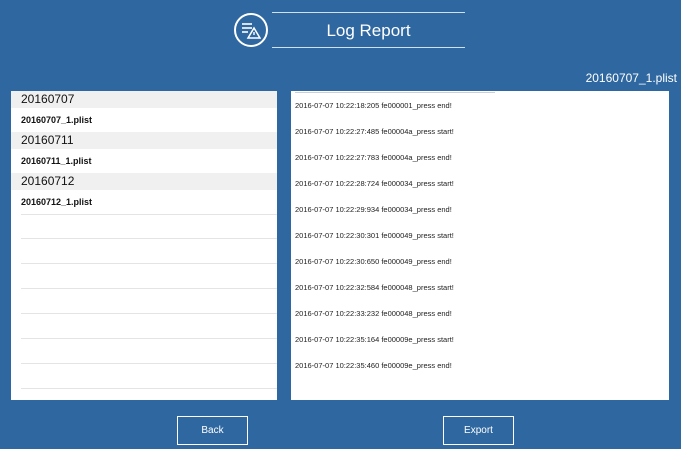 The image size is (681, 449). What do you see at coordinates (251, 30) in the screenshot?
I see `log-list-warning-icon` at bounding box center [251, 30].